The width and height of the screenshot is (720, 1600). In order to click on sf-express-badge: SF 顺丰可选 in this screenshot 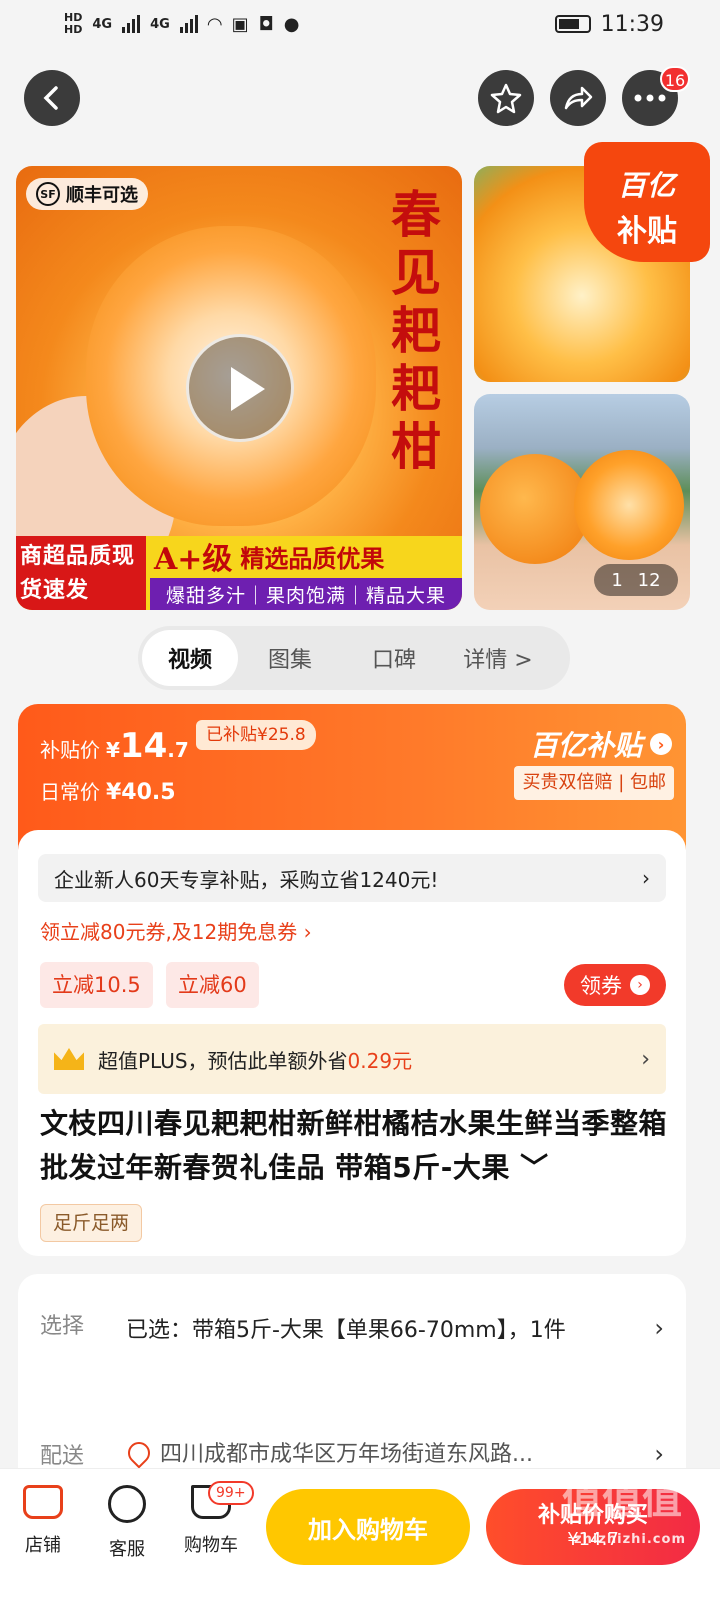, I will do `click(87, 194)`.